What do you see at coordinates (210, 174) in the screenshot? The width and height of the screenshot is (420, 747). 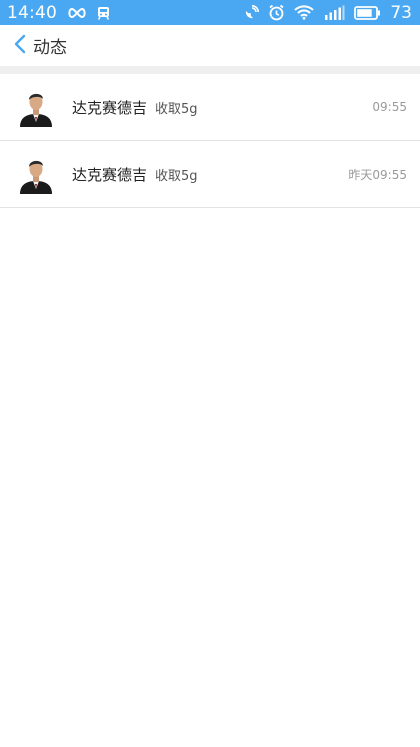 I see `list-item: 达克赛德吉 收取5g 昨天09:55` at bounding box center [210, 174].